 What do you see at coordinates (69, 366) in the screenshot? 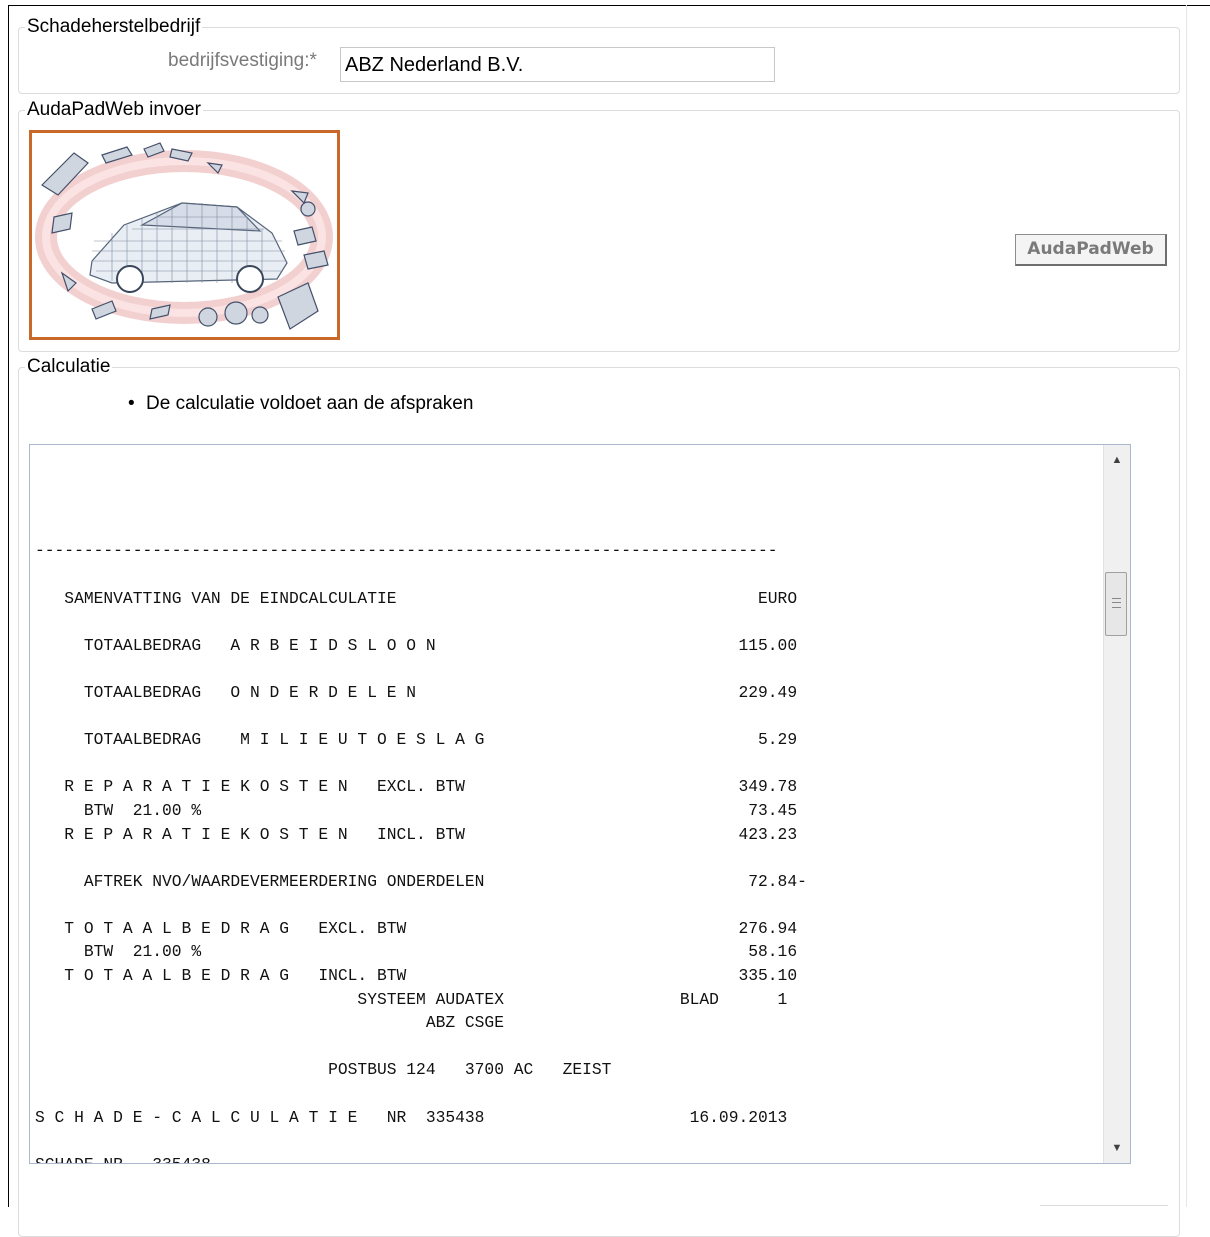
I see `calculatie-legend: Calculatie` at bounding box center [69, 366].